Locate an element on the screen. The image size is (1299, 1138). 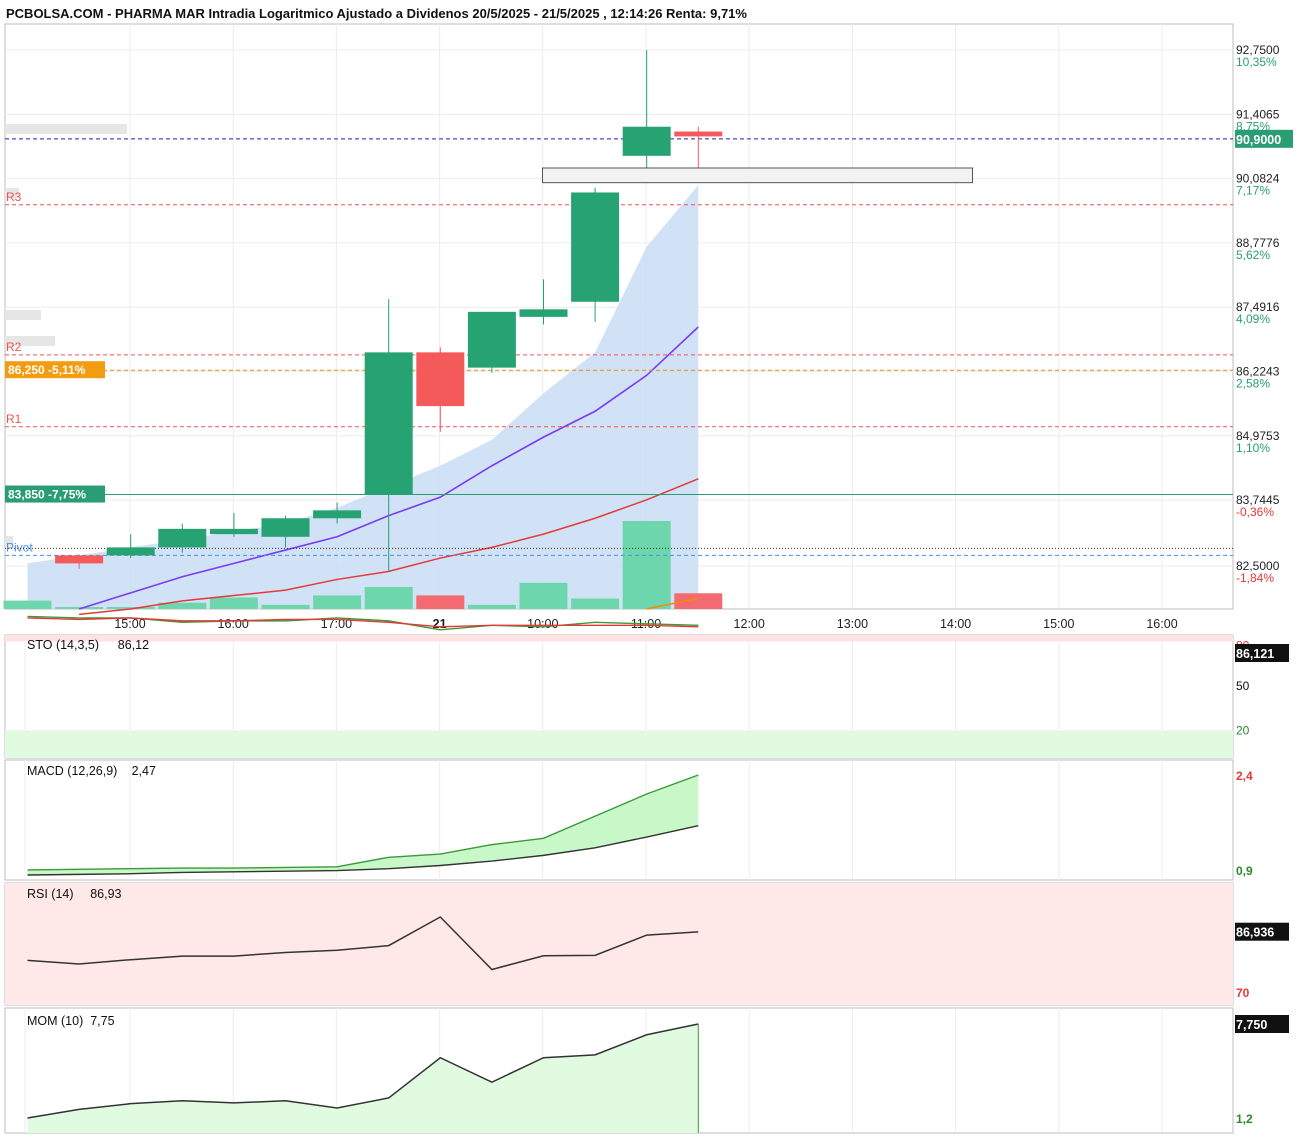
macd-value: 2,47 is located at coordinates (144, 771).